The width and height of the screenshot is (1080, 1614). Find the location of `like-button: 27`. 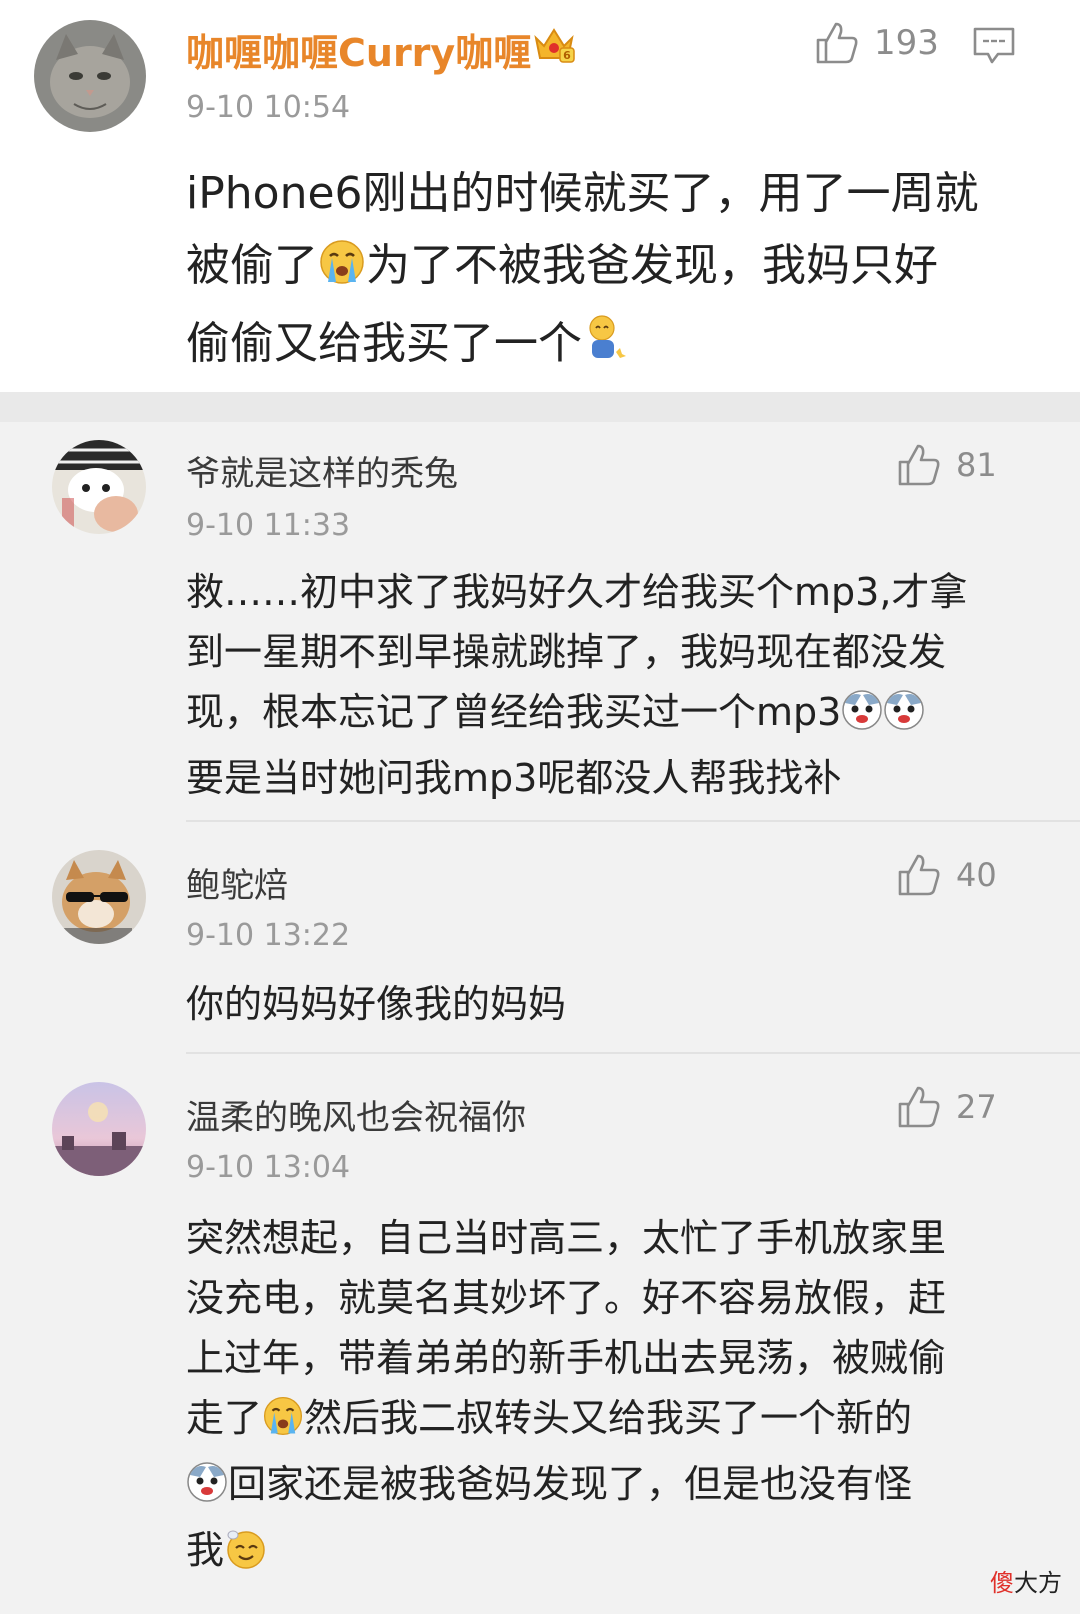

like-button: 27 is located at coordinates (946, 1107).